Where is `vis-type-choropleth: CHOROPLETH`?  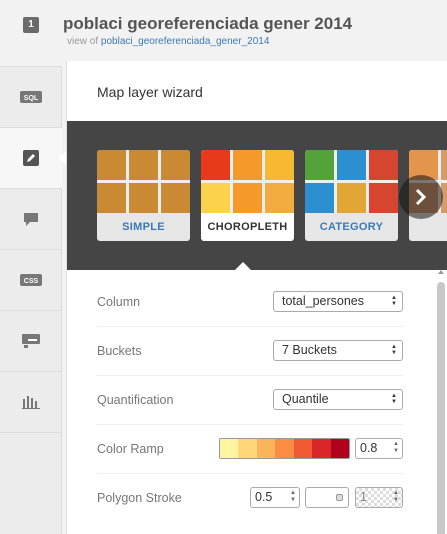 vis-type-choropleth: CHOROPLETH is located at coordinates (247, 195).